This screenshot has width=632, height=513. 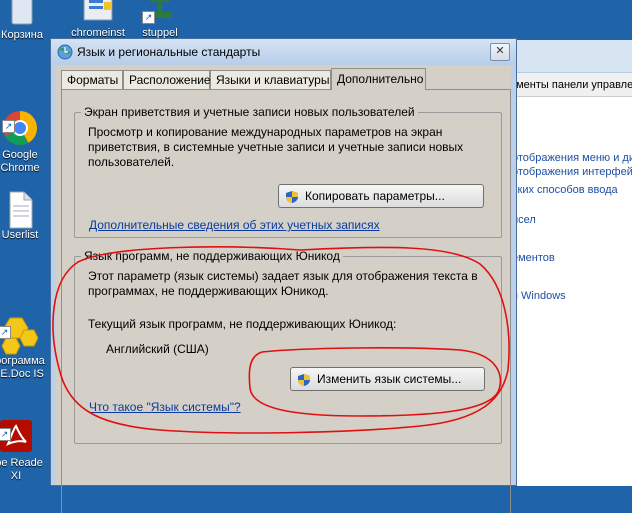 What do you see at coordinates (98, 12) in the screenshot?
I see `installer-icon` at bounding box center [98, 12].